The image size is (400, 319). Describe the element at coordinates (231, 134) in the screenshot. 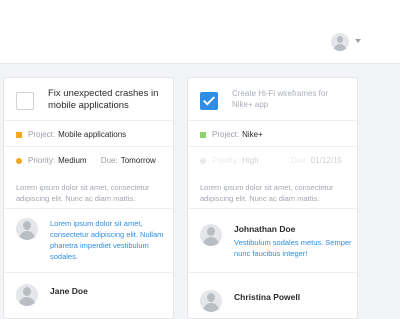

I see `project-row: Project: Nike+` at that location.